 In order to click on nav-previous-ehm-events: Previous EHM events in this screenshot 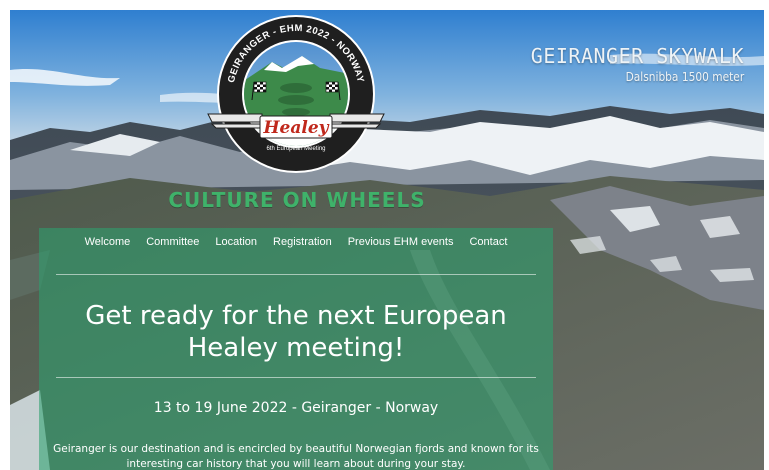, I will do `click(401, 242)`.